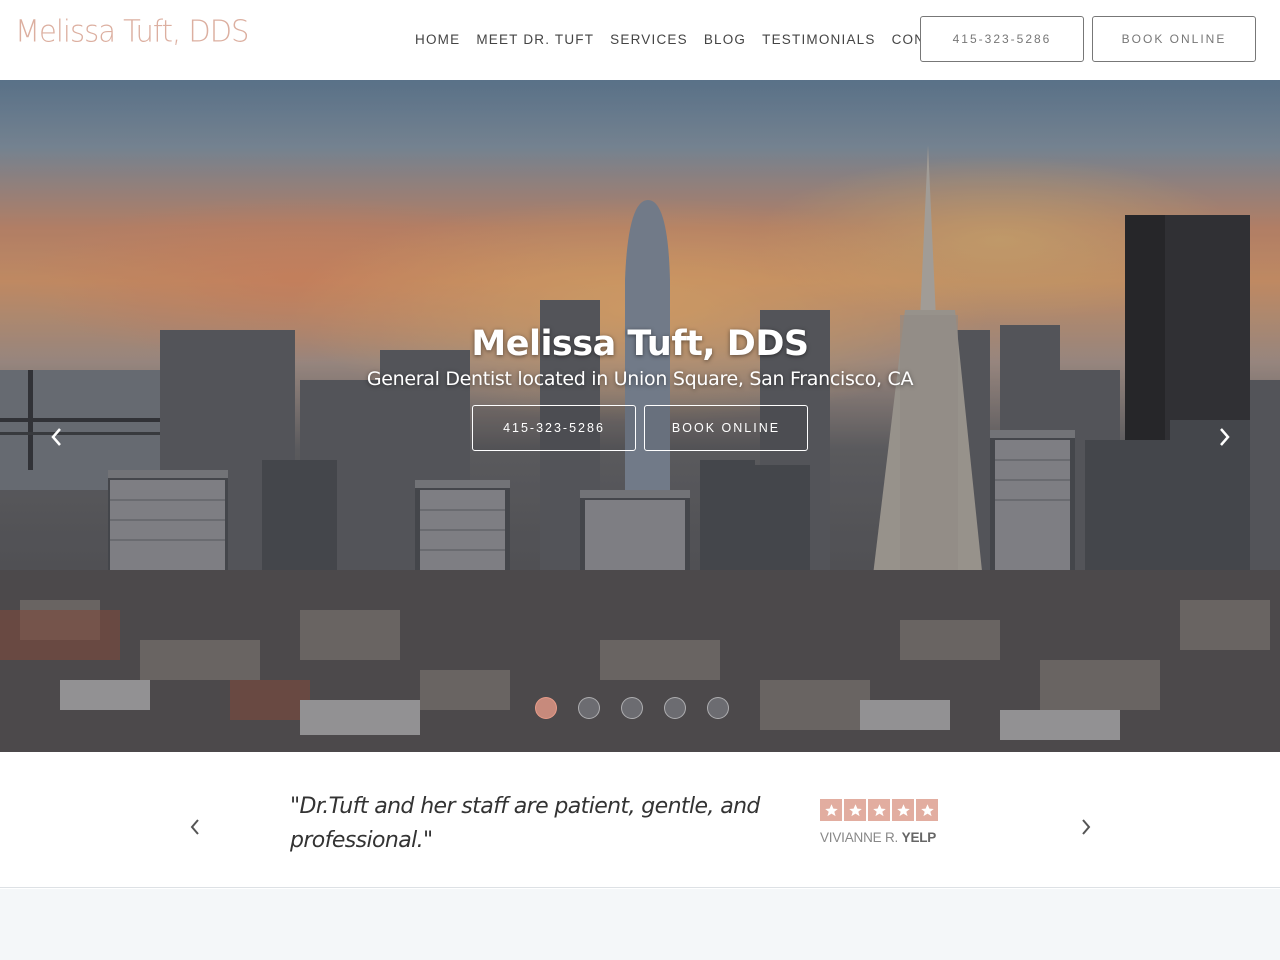  I want to click on nav-testimonials: TESTIMONIALS, so click(818, 39).